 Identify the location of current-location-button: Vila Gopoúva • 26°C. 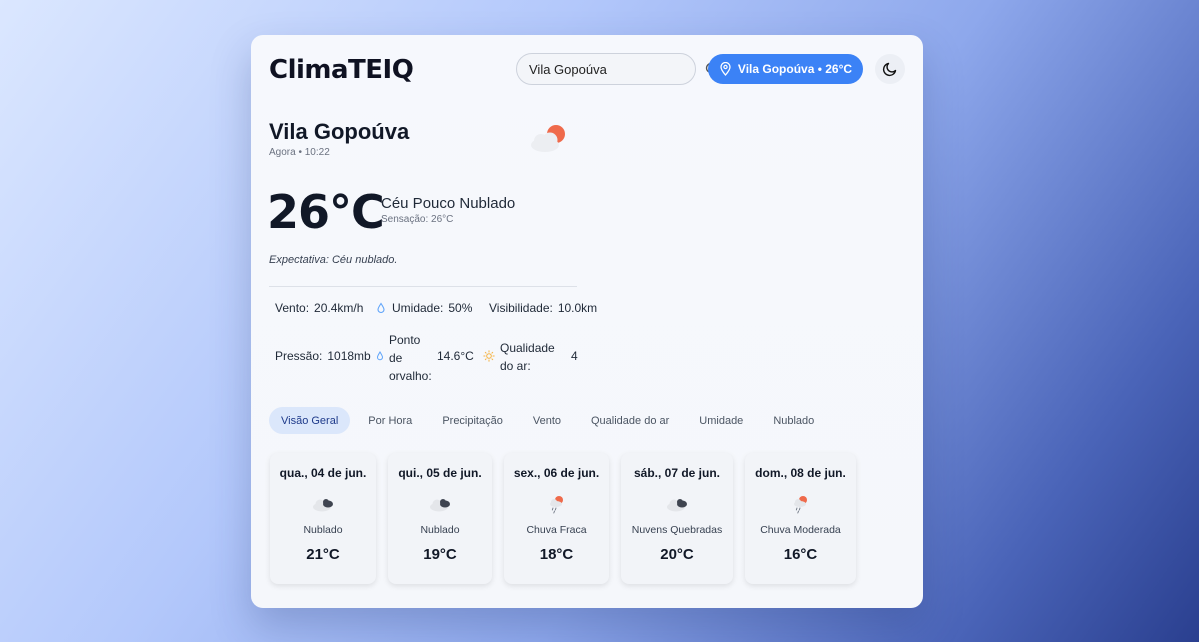
(785, 69).